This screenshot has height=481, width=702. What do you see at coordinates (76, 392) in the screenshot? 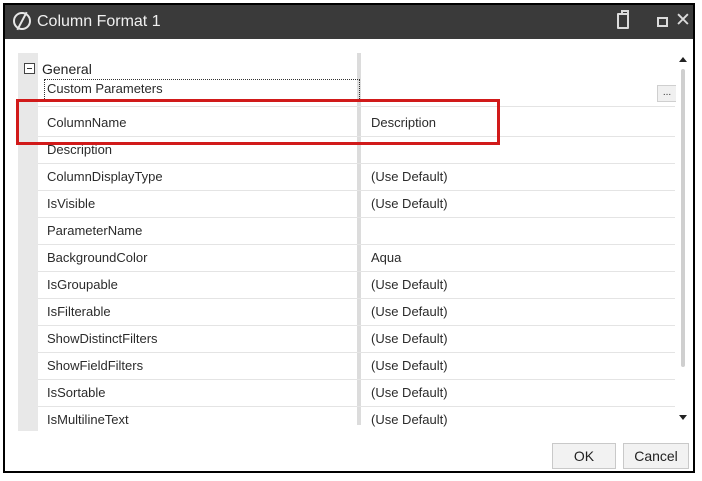
I see `property-name: IsSortable` at bounding box center [76, 392].